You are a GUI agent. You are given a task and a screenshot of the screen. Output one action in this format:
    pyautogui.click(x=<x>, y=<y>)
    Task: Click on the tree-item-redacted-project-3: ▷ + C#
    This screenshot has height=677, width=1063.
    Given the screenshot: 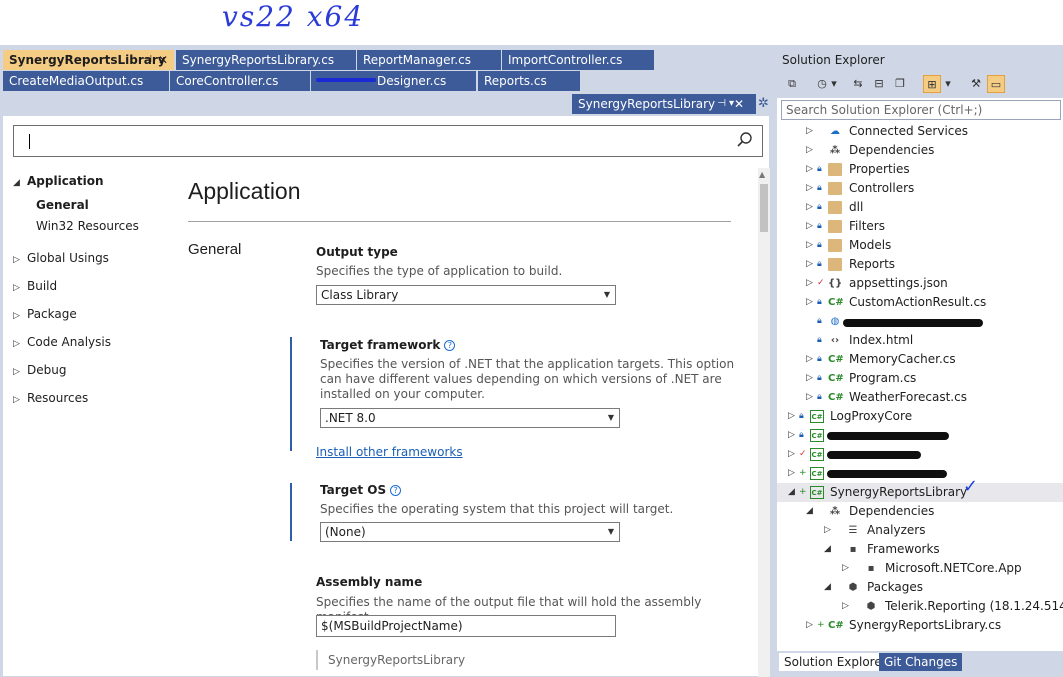 What is the action you would take?
    pyautogui.click(x=920, y=473)
    